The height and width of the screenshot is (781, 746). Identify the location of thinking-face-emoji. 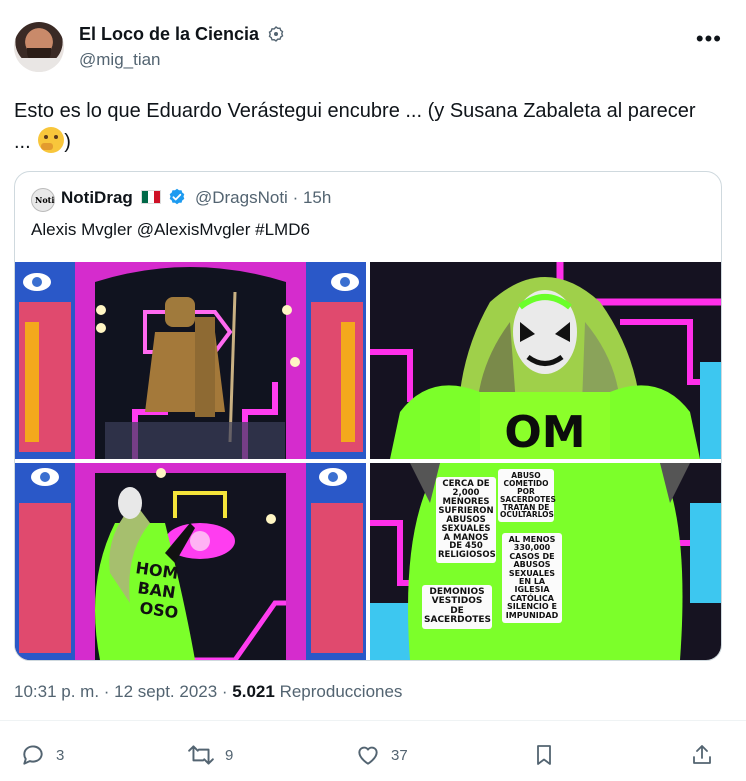
(51, 140).